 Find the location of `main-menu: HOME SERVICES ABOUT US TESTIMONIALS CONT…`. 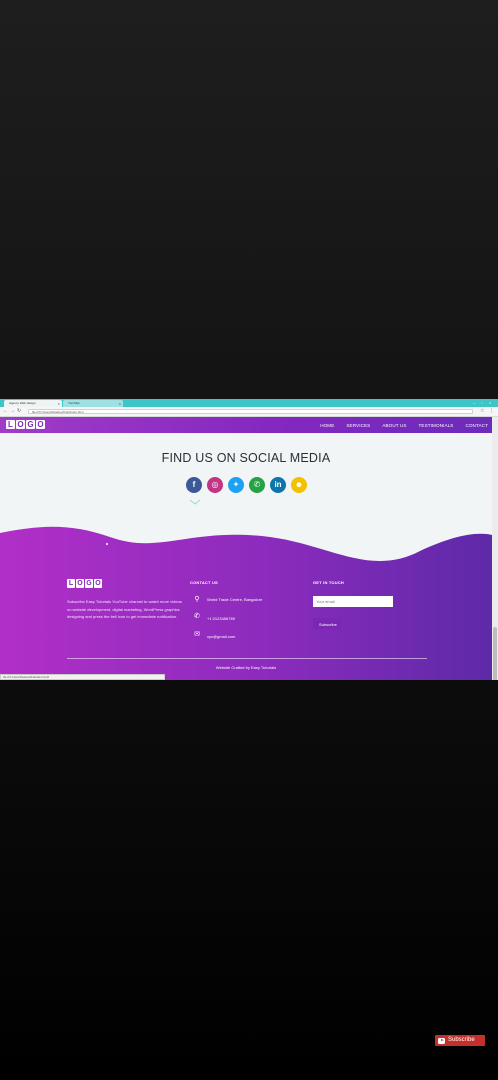

main-menu: HOME SERVICES ABOUT US TESTIMONIALS CONT… is located at coordinates (404, 425).